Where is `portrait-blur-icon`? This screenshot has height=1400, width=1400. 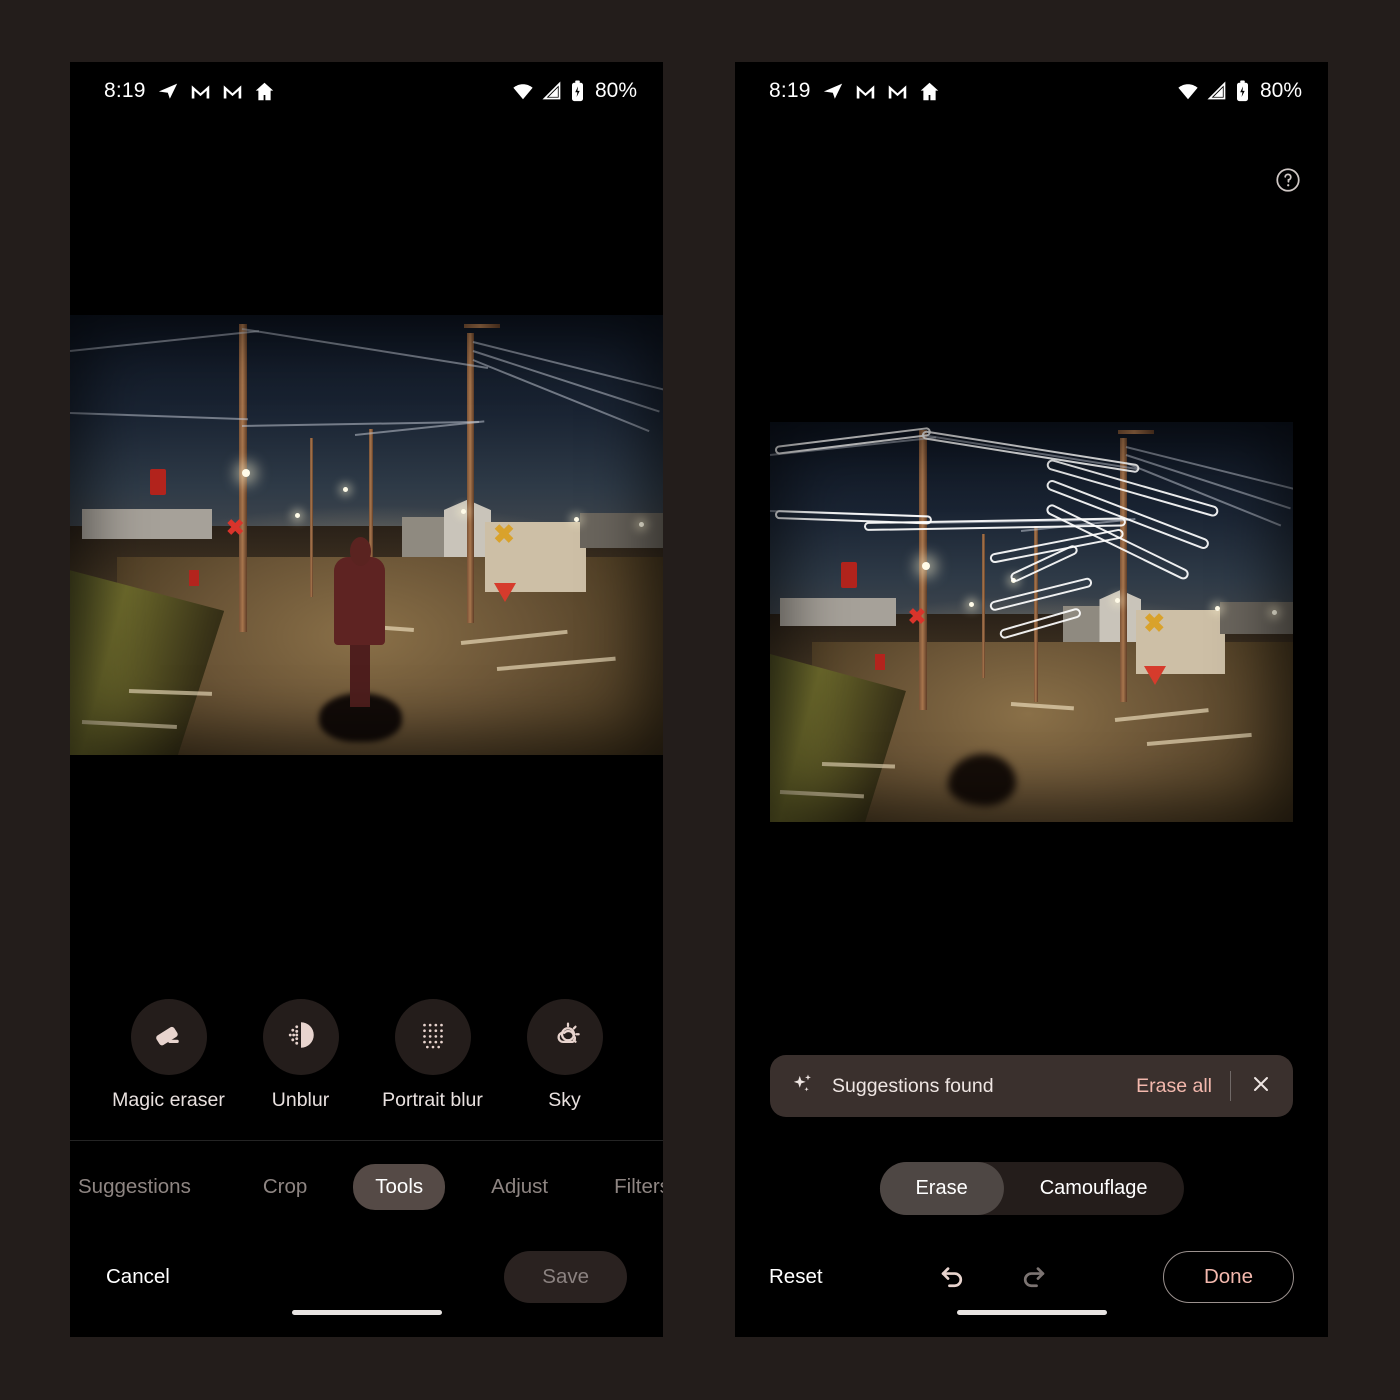 portrait-blur-icon is located at coordinates (433, 1037).